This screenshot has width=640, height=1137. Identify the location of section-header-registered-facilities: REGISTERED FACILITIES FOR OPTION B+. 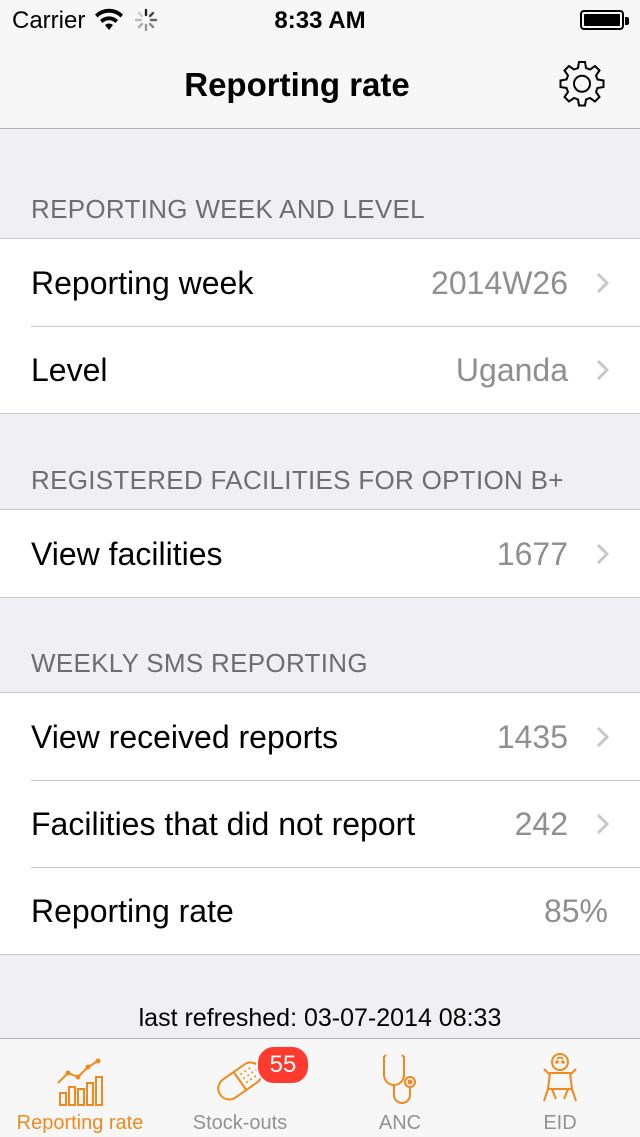
(297, 480).